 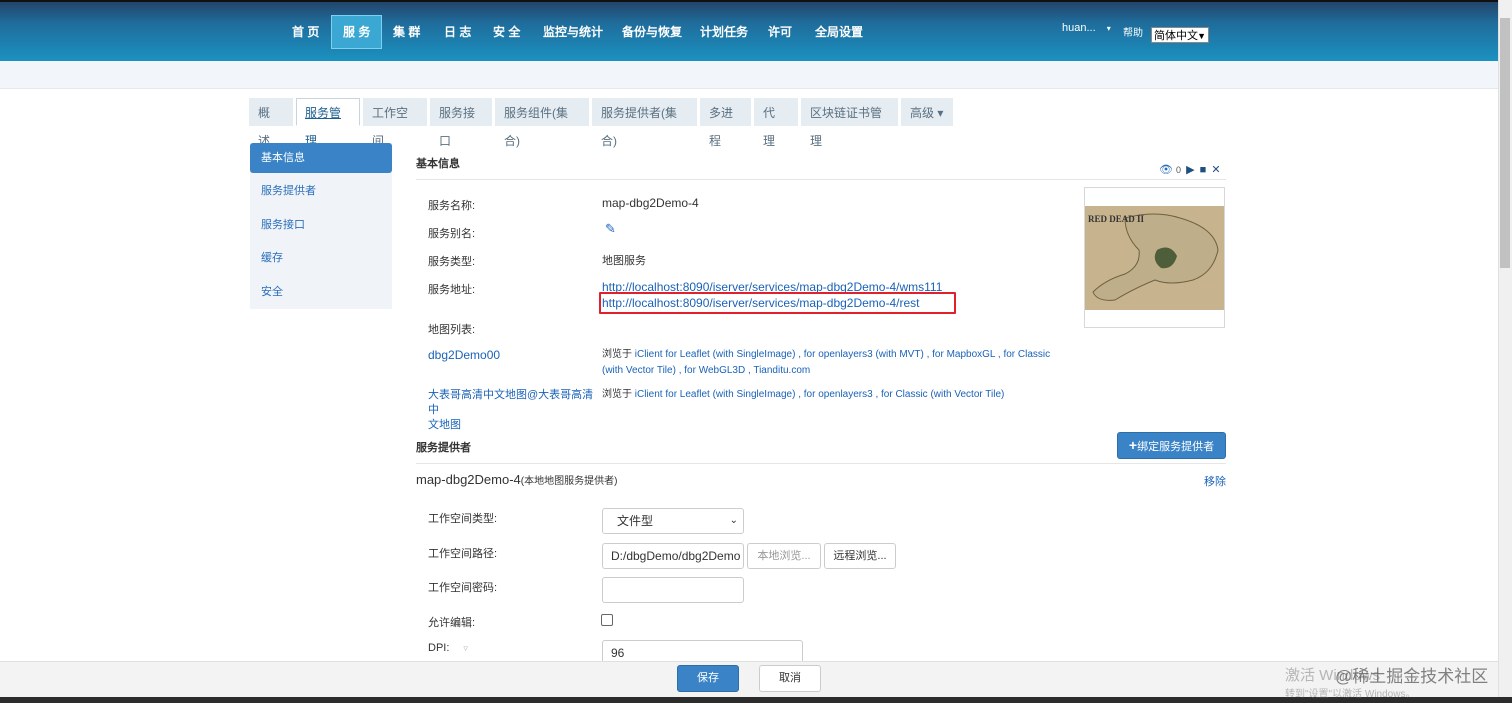 I want to click on nav-cluster: 集 群, so click(x=406, y=32).